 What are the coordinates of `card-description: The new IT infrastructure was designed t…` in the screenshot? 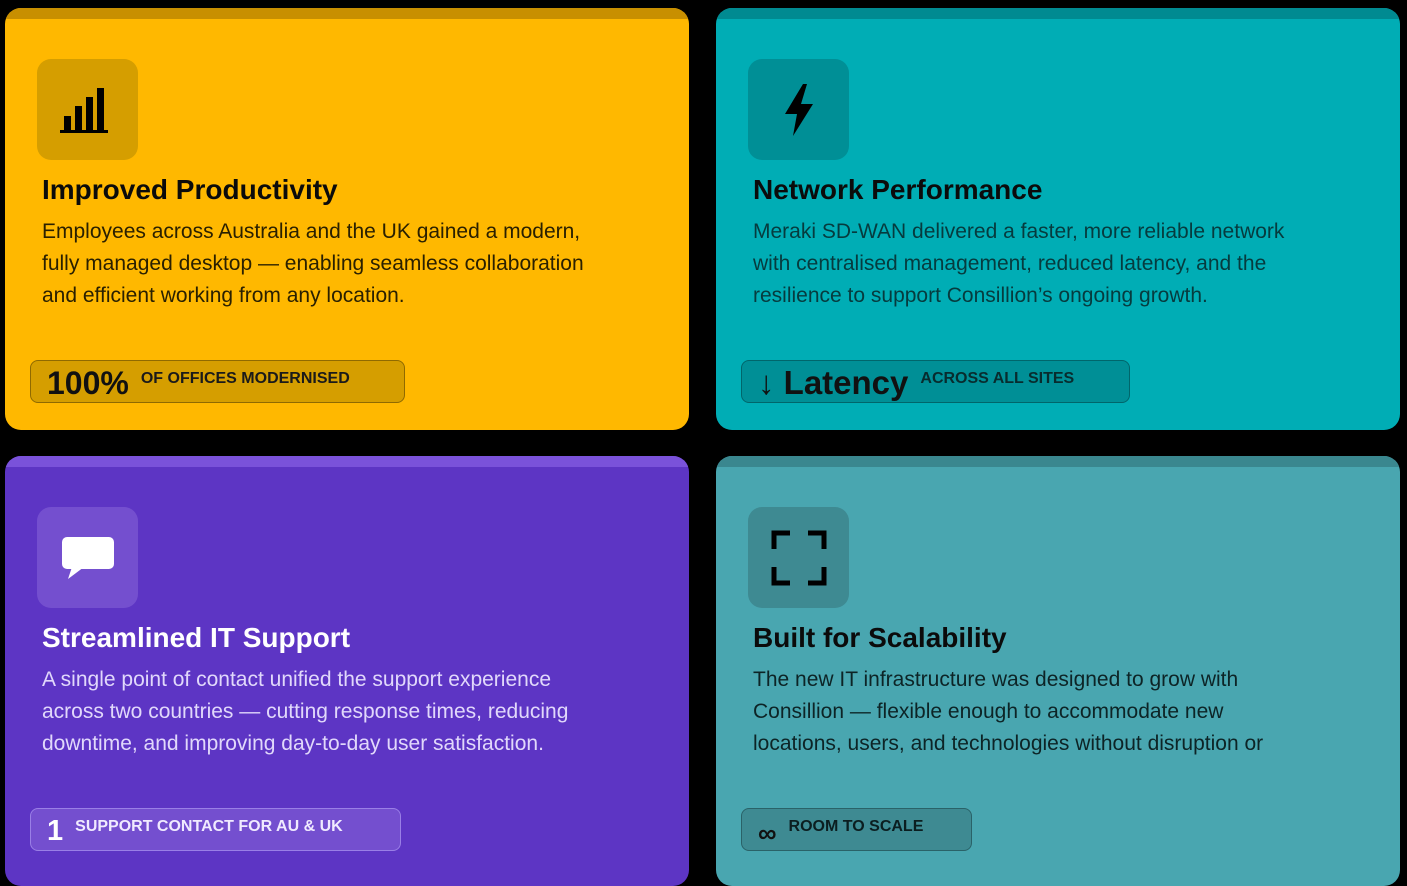 It's located at (1008, 711).